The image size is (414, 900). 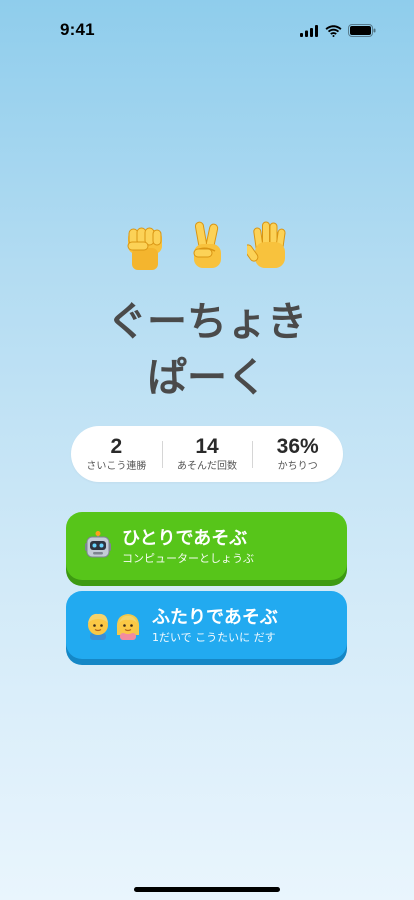 I want to click on stat-best-streak: 2 さいこう連勝, so click(x=116, y=454).